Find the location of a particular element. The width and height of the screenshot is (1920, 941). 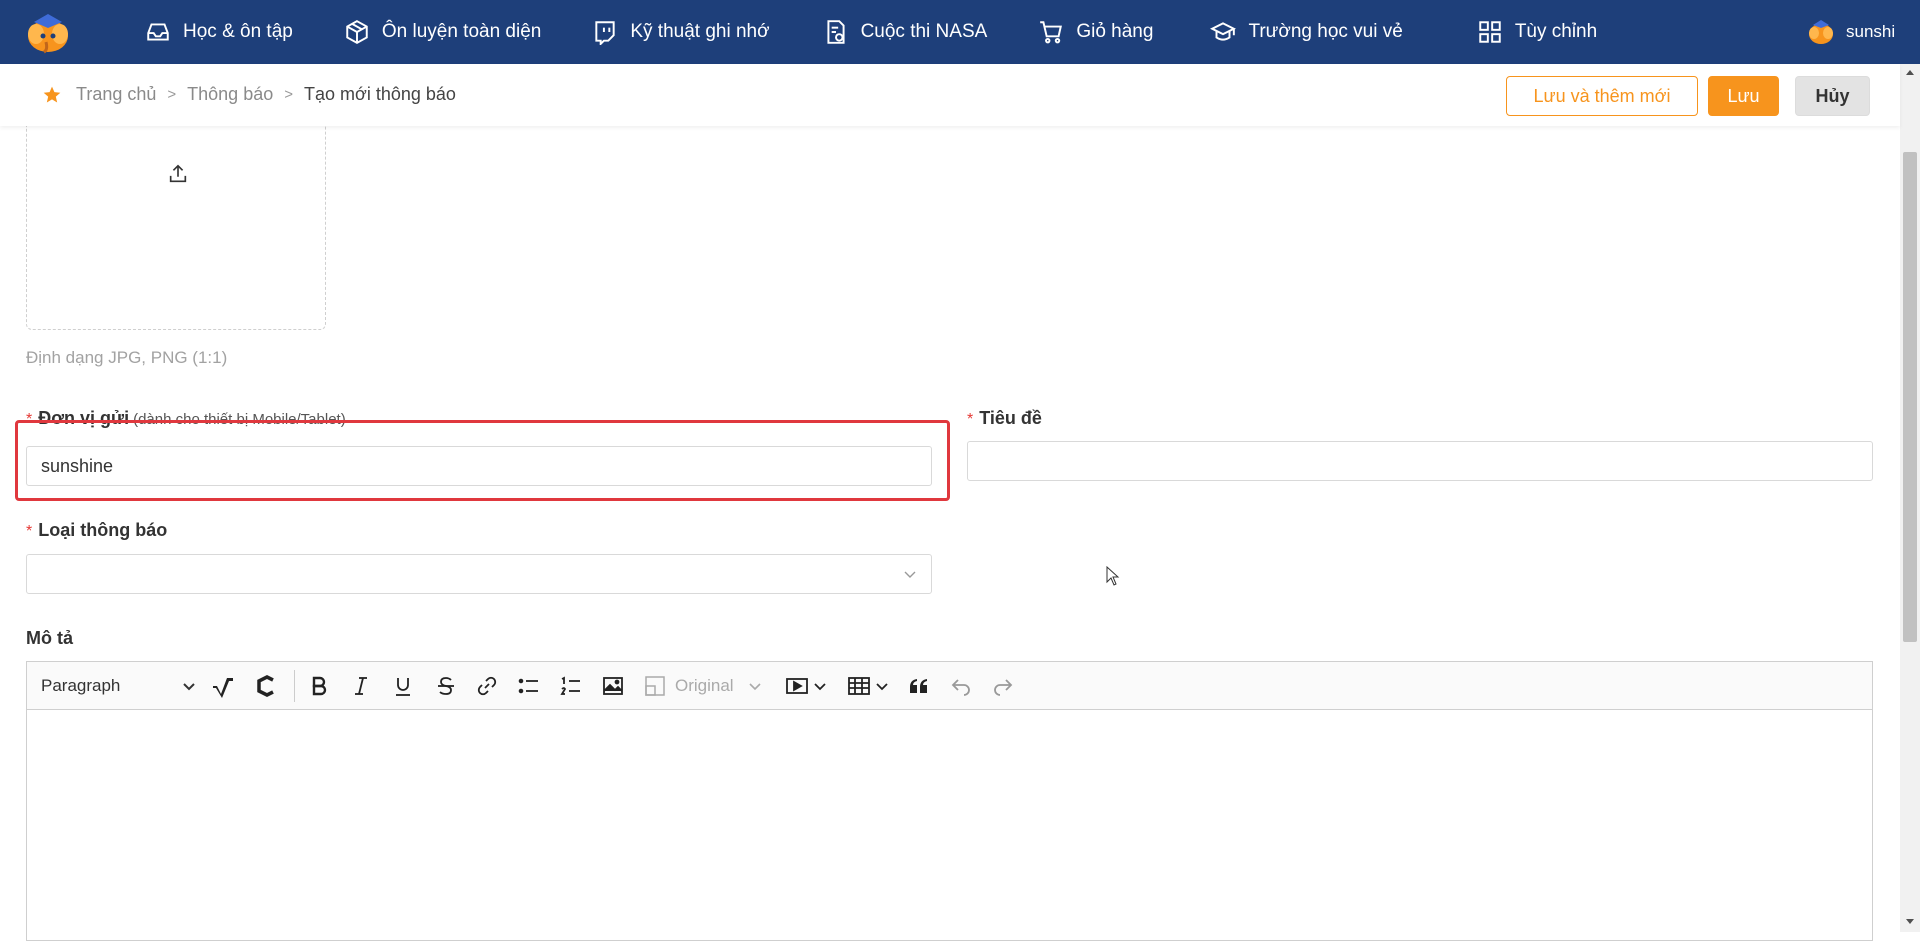

description-label-text: Mô tả is located at coordinates (49, 638).